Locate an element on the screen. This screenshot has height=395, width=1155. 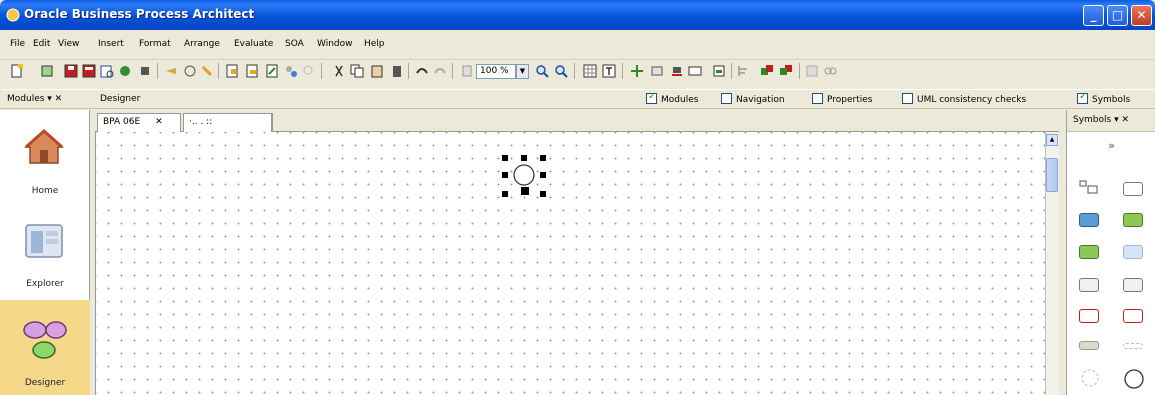
menu-arrange: Arrange is located at coordinates (202, 44).